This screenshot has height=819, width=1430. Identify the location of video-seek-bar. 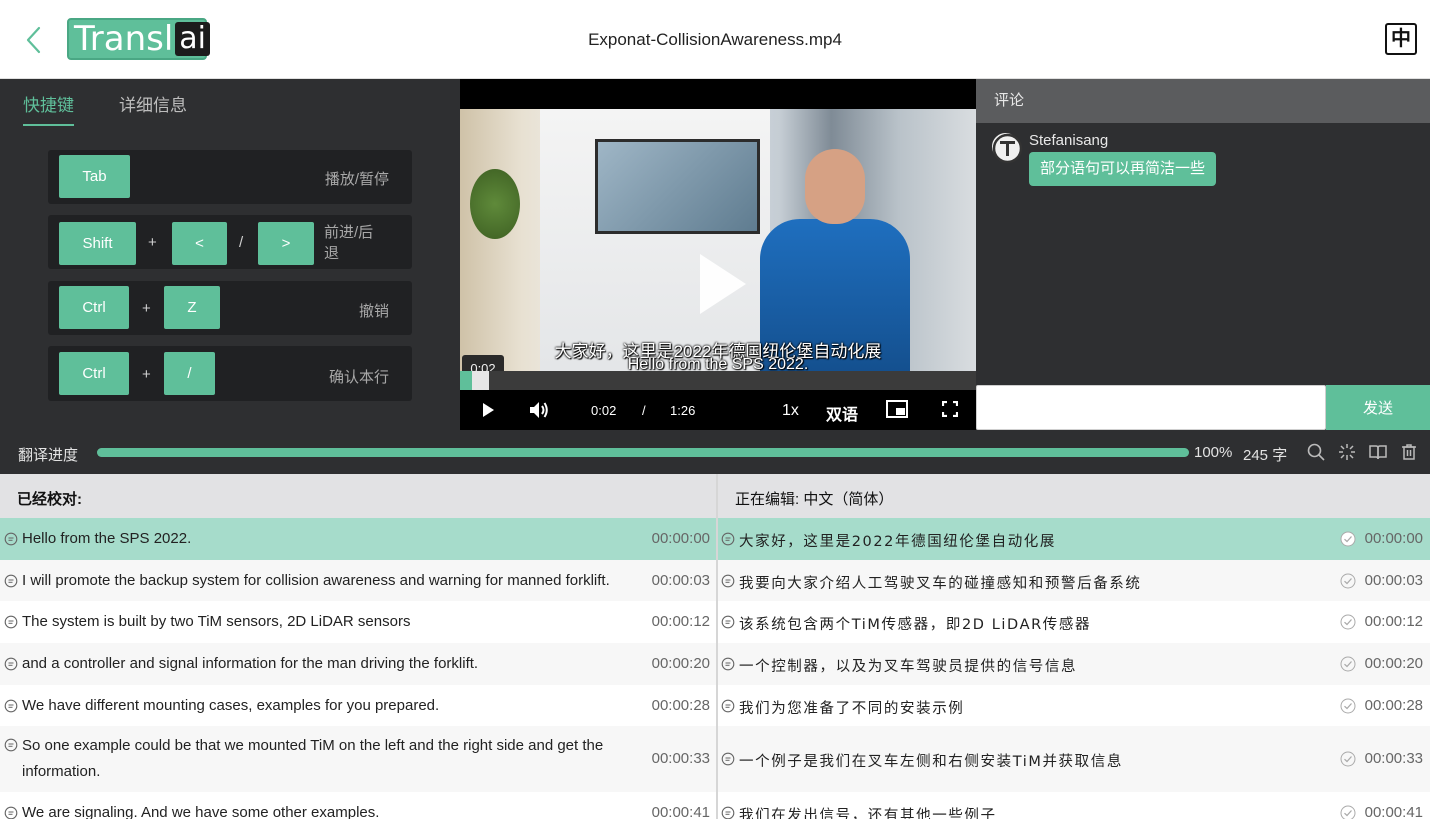
(718, 380).